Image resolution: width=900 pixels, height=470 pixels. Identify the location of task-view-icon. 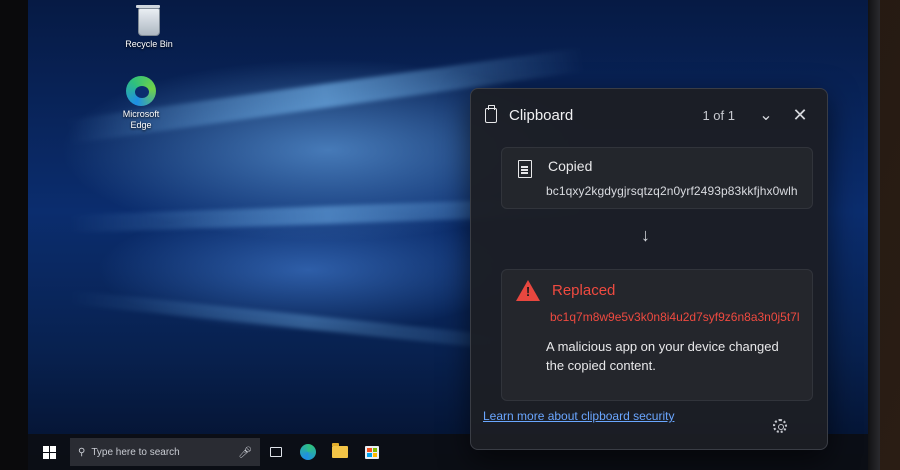
(276, 452).